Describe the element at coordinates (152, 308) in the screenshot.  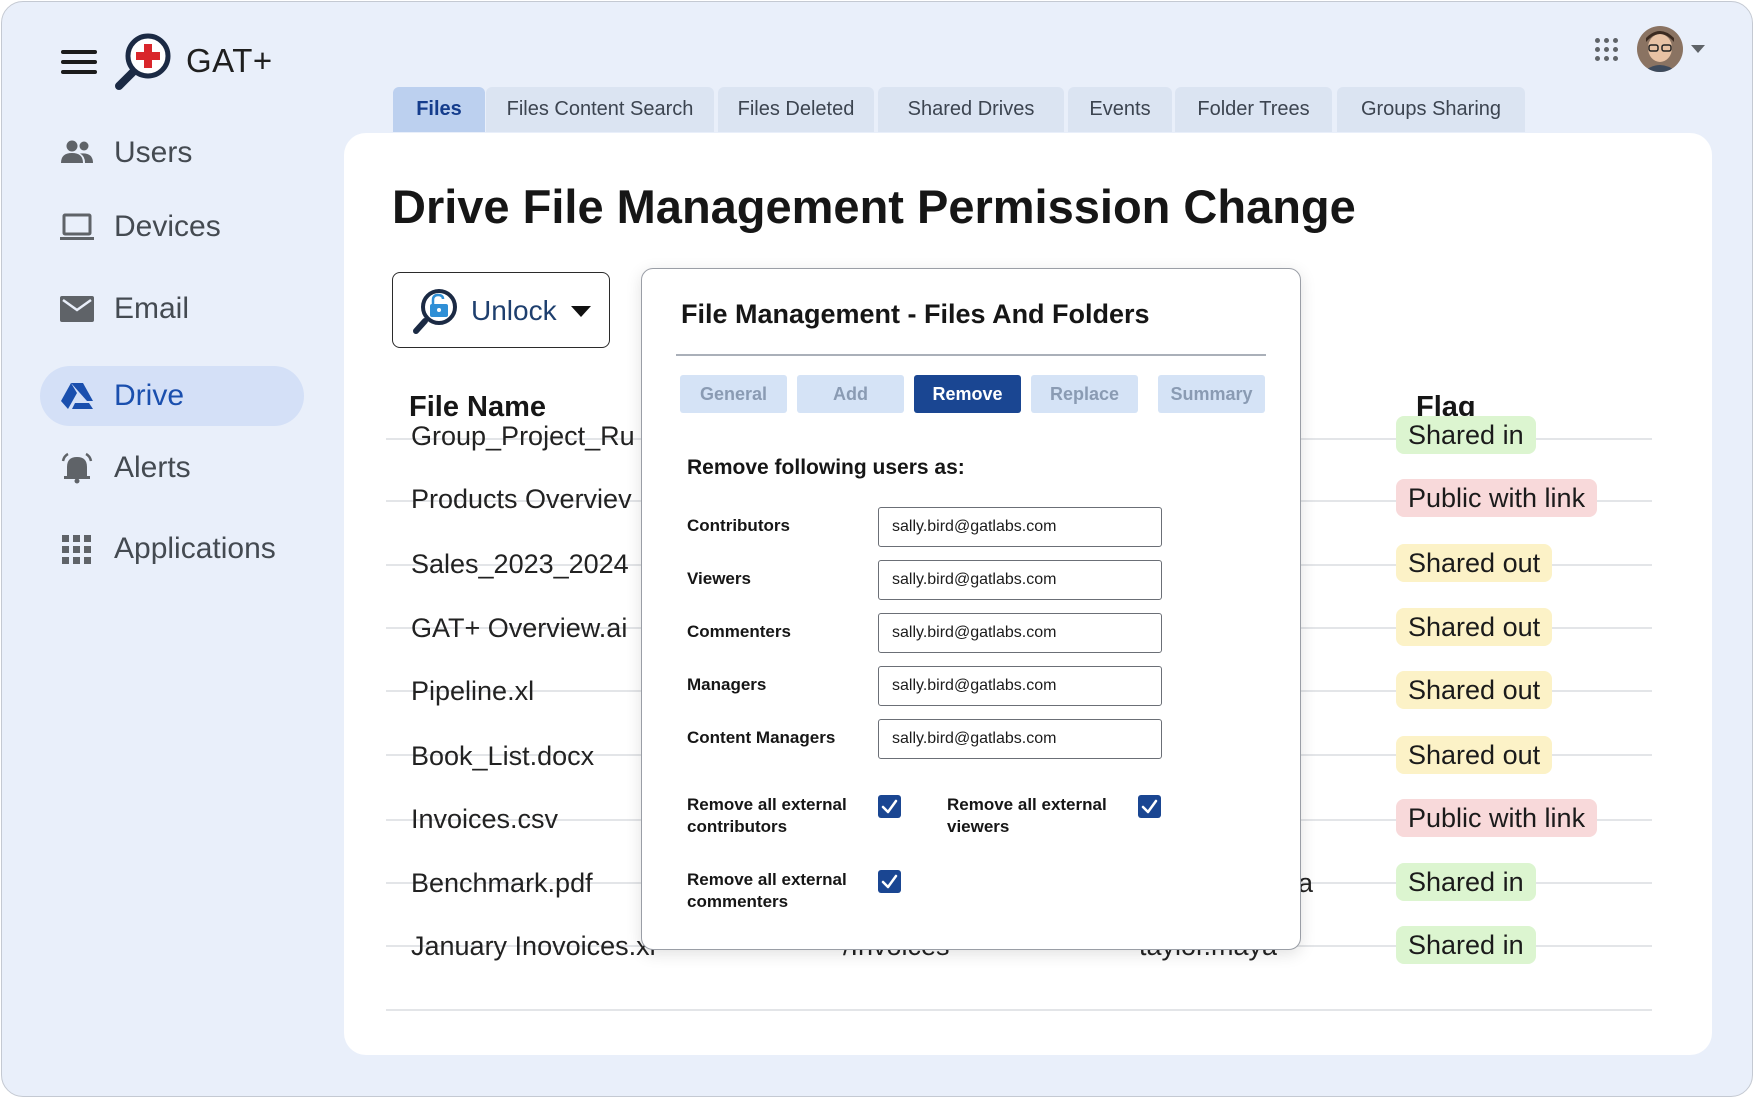
I see `sidebar-item-label: Email` at that location.